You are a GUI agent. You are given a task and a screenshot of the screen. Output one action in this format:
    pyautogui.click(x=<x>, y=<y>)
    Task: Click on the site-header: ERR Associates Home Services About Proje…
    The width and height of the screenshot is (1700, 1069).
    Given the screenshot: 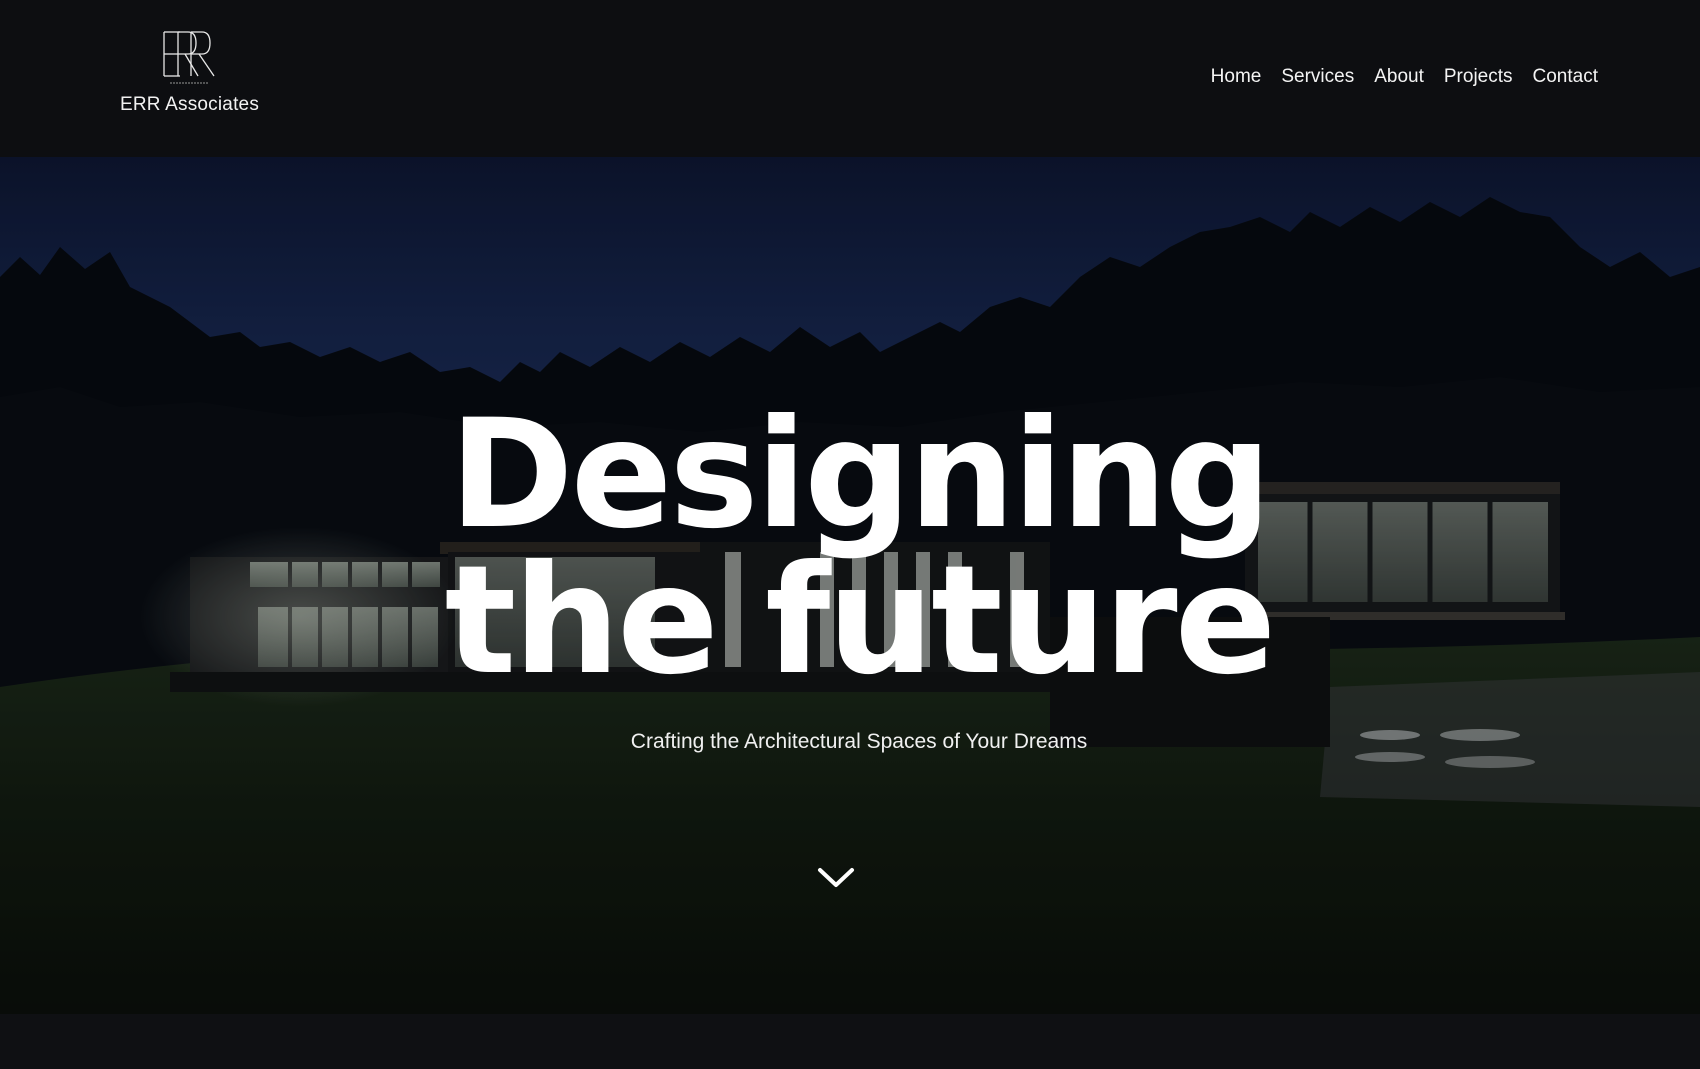 What is the action you would take?
    pyautogui.click(x=850, y=78)
    